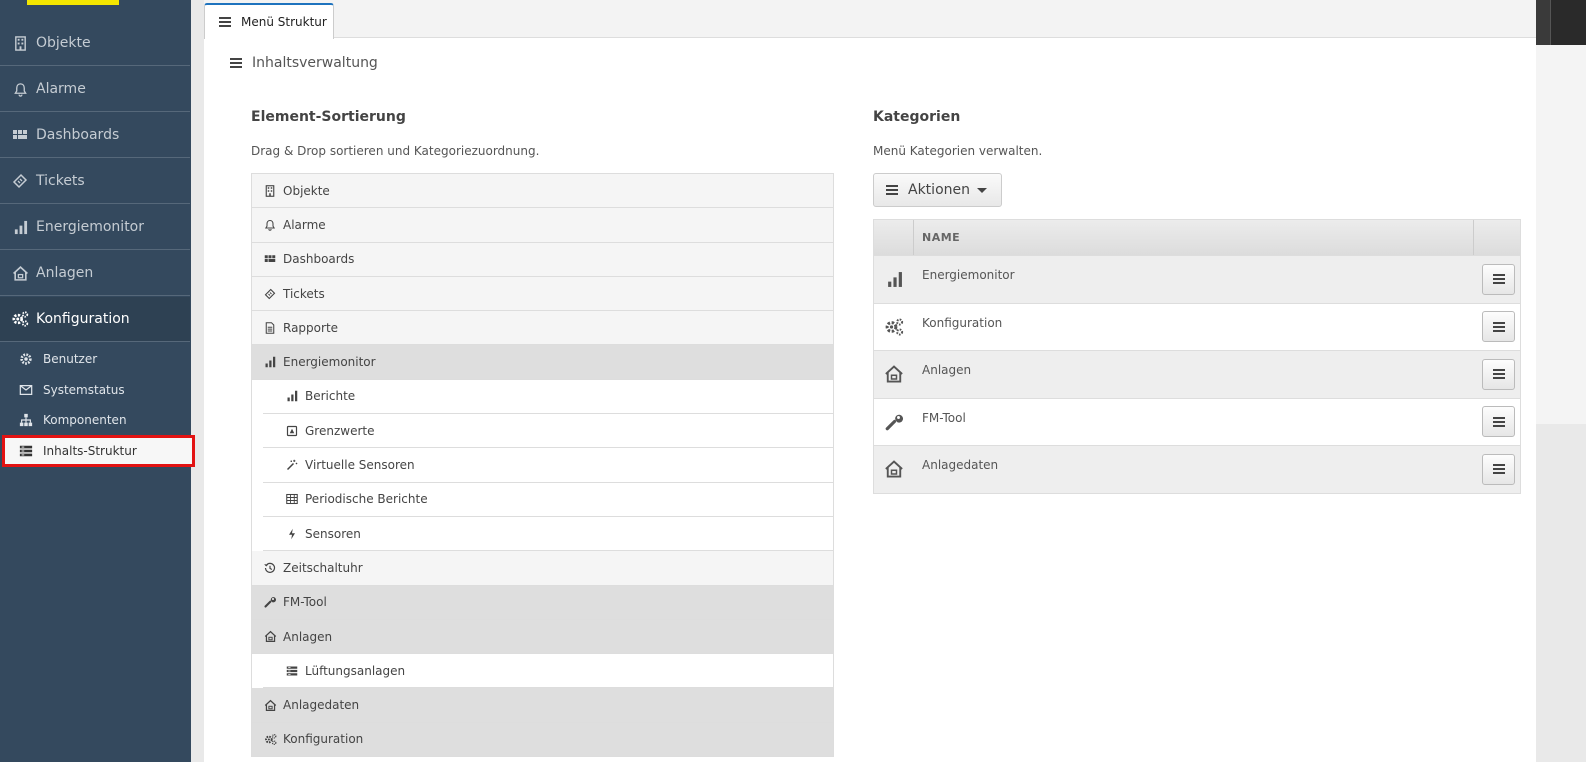  What do you see at coordinates (95, 181) in the screenshot?
I see `sidebar-item-tickets: Tickets` at bounding box center [95, 181].